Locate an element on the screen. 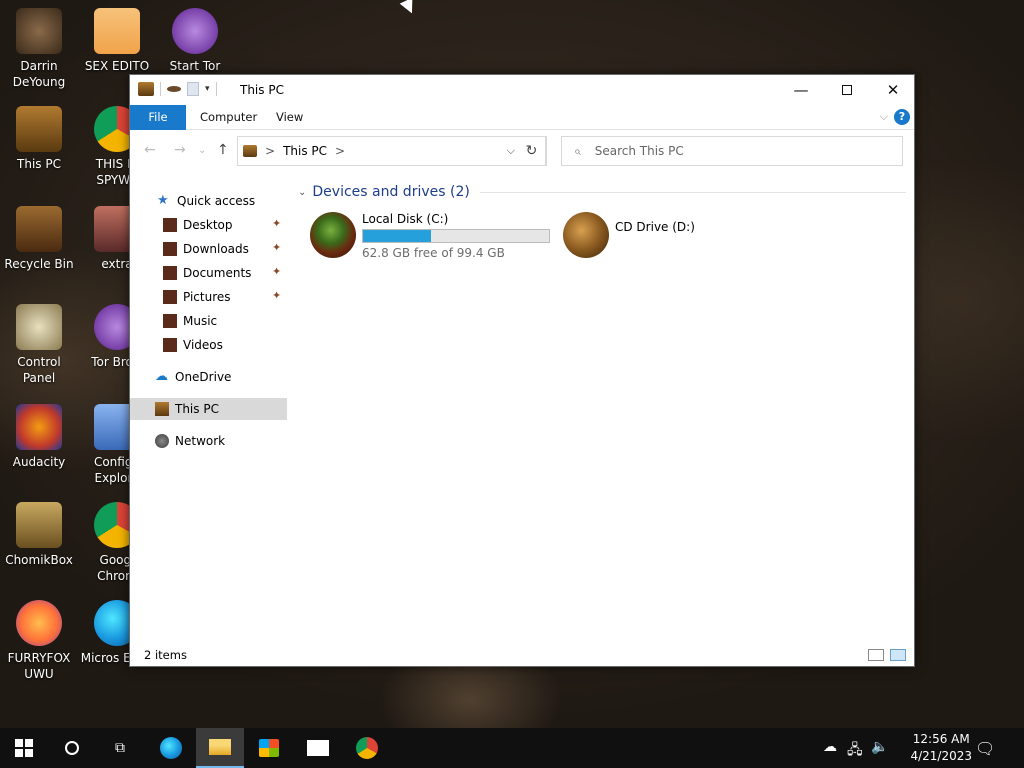 This screenshot has height=768, width=1024. taskbar-file-explorer is located at coordinates (220, 748).